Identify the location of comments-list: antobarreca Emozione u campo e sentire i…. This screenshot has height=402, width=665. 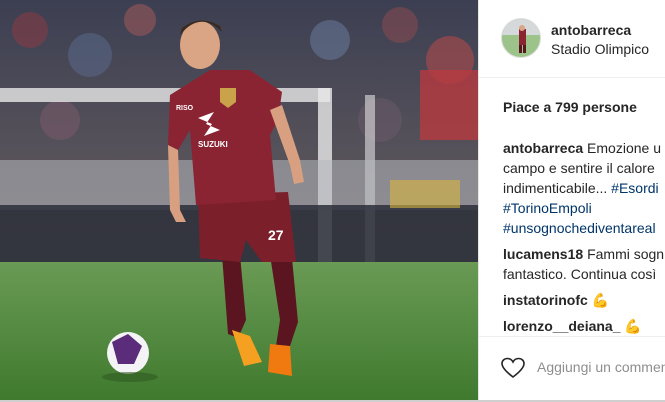
(584, 240).